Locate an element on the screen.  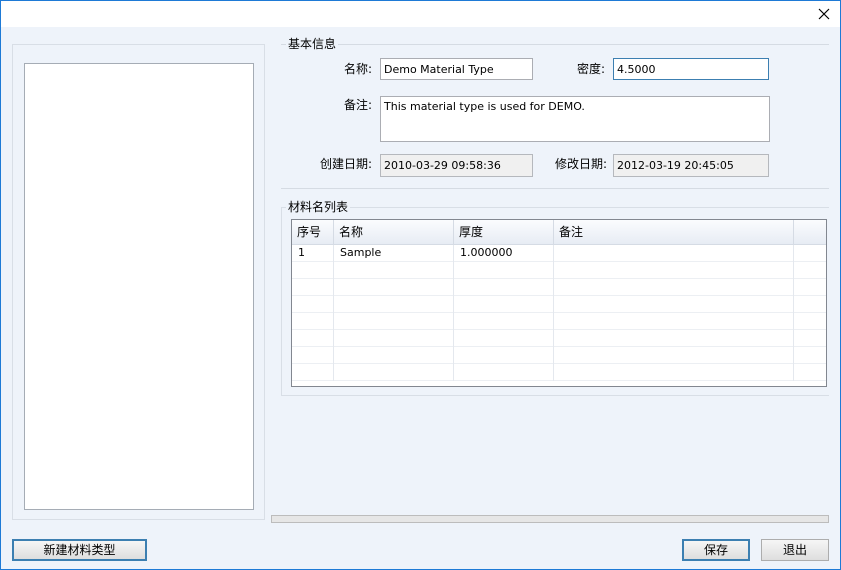
density-label: 密度: is located at coordinates (590, 69).